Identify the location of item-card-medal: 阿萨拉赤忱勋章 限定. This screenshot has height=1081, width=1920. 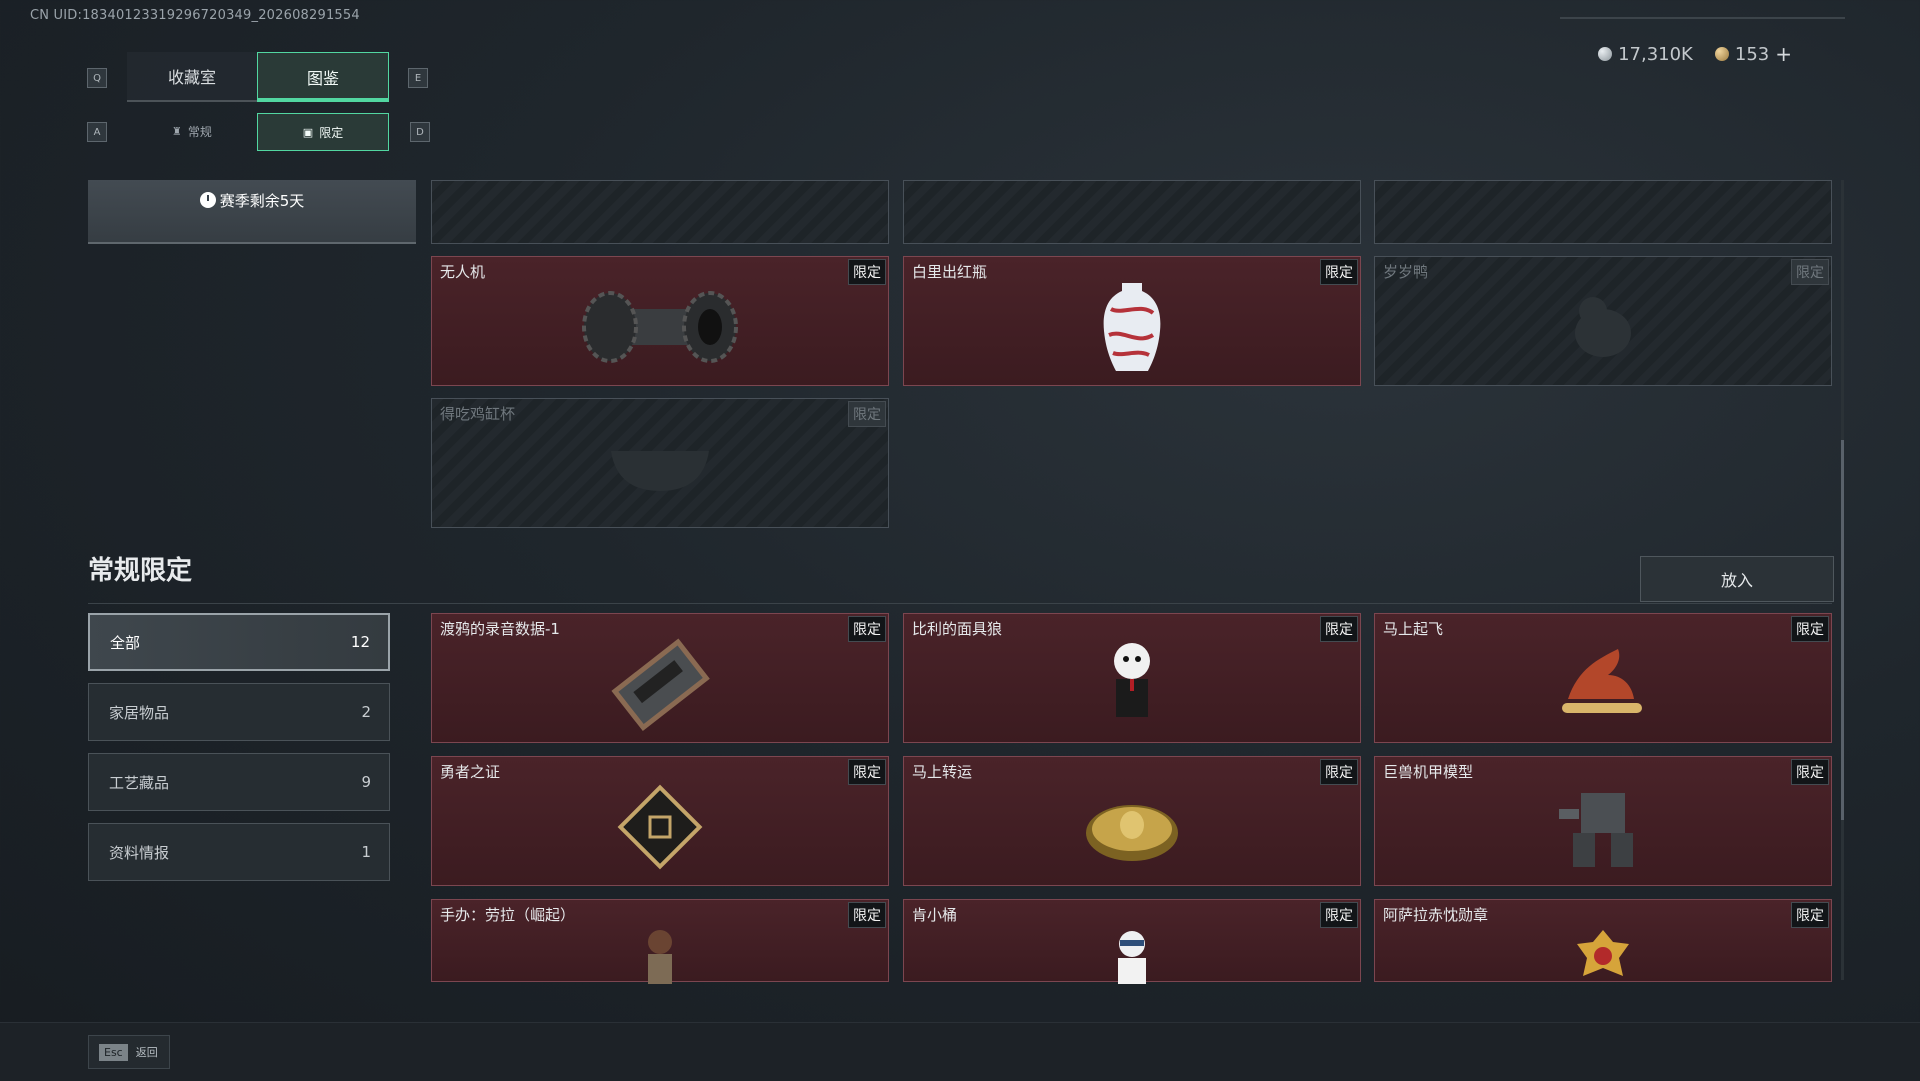
(1603, 940).